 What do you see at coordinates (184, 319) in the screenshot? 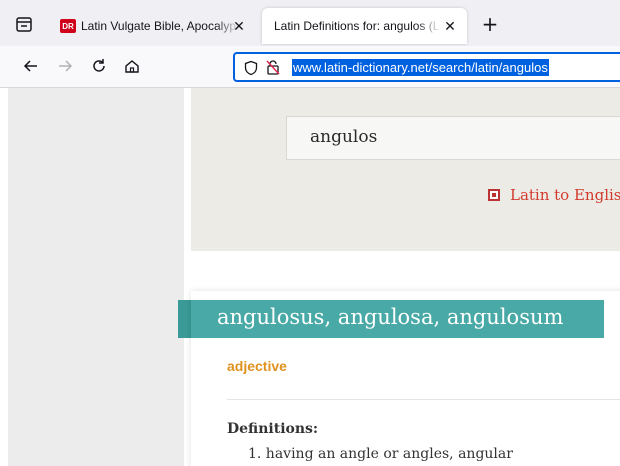
I see `headword-band-tab` at bounding box center [184, 319].